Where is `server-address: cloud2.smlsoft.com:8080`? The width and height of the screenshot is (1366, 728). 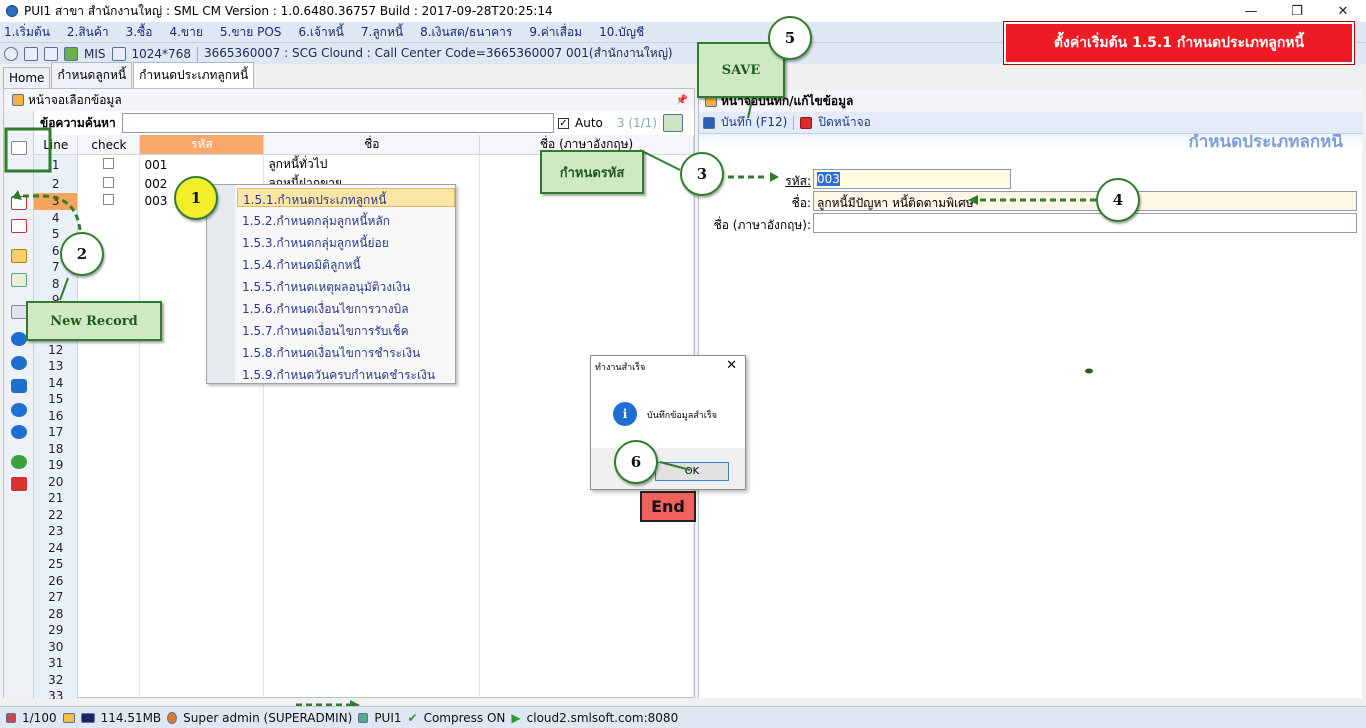 server-address: cloud2.smlsoft.com:8080 is located at coordinates (602, 717).